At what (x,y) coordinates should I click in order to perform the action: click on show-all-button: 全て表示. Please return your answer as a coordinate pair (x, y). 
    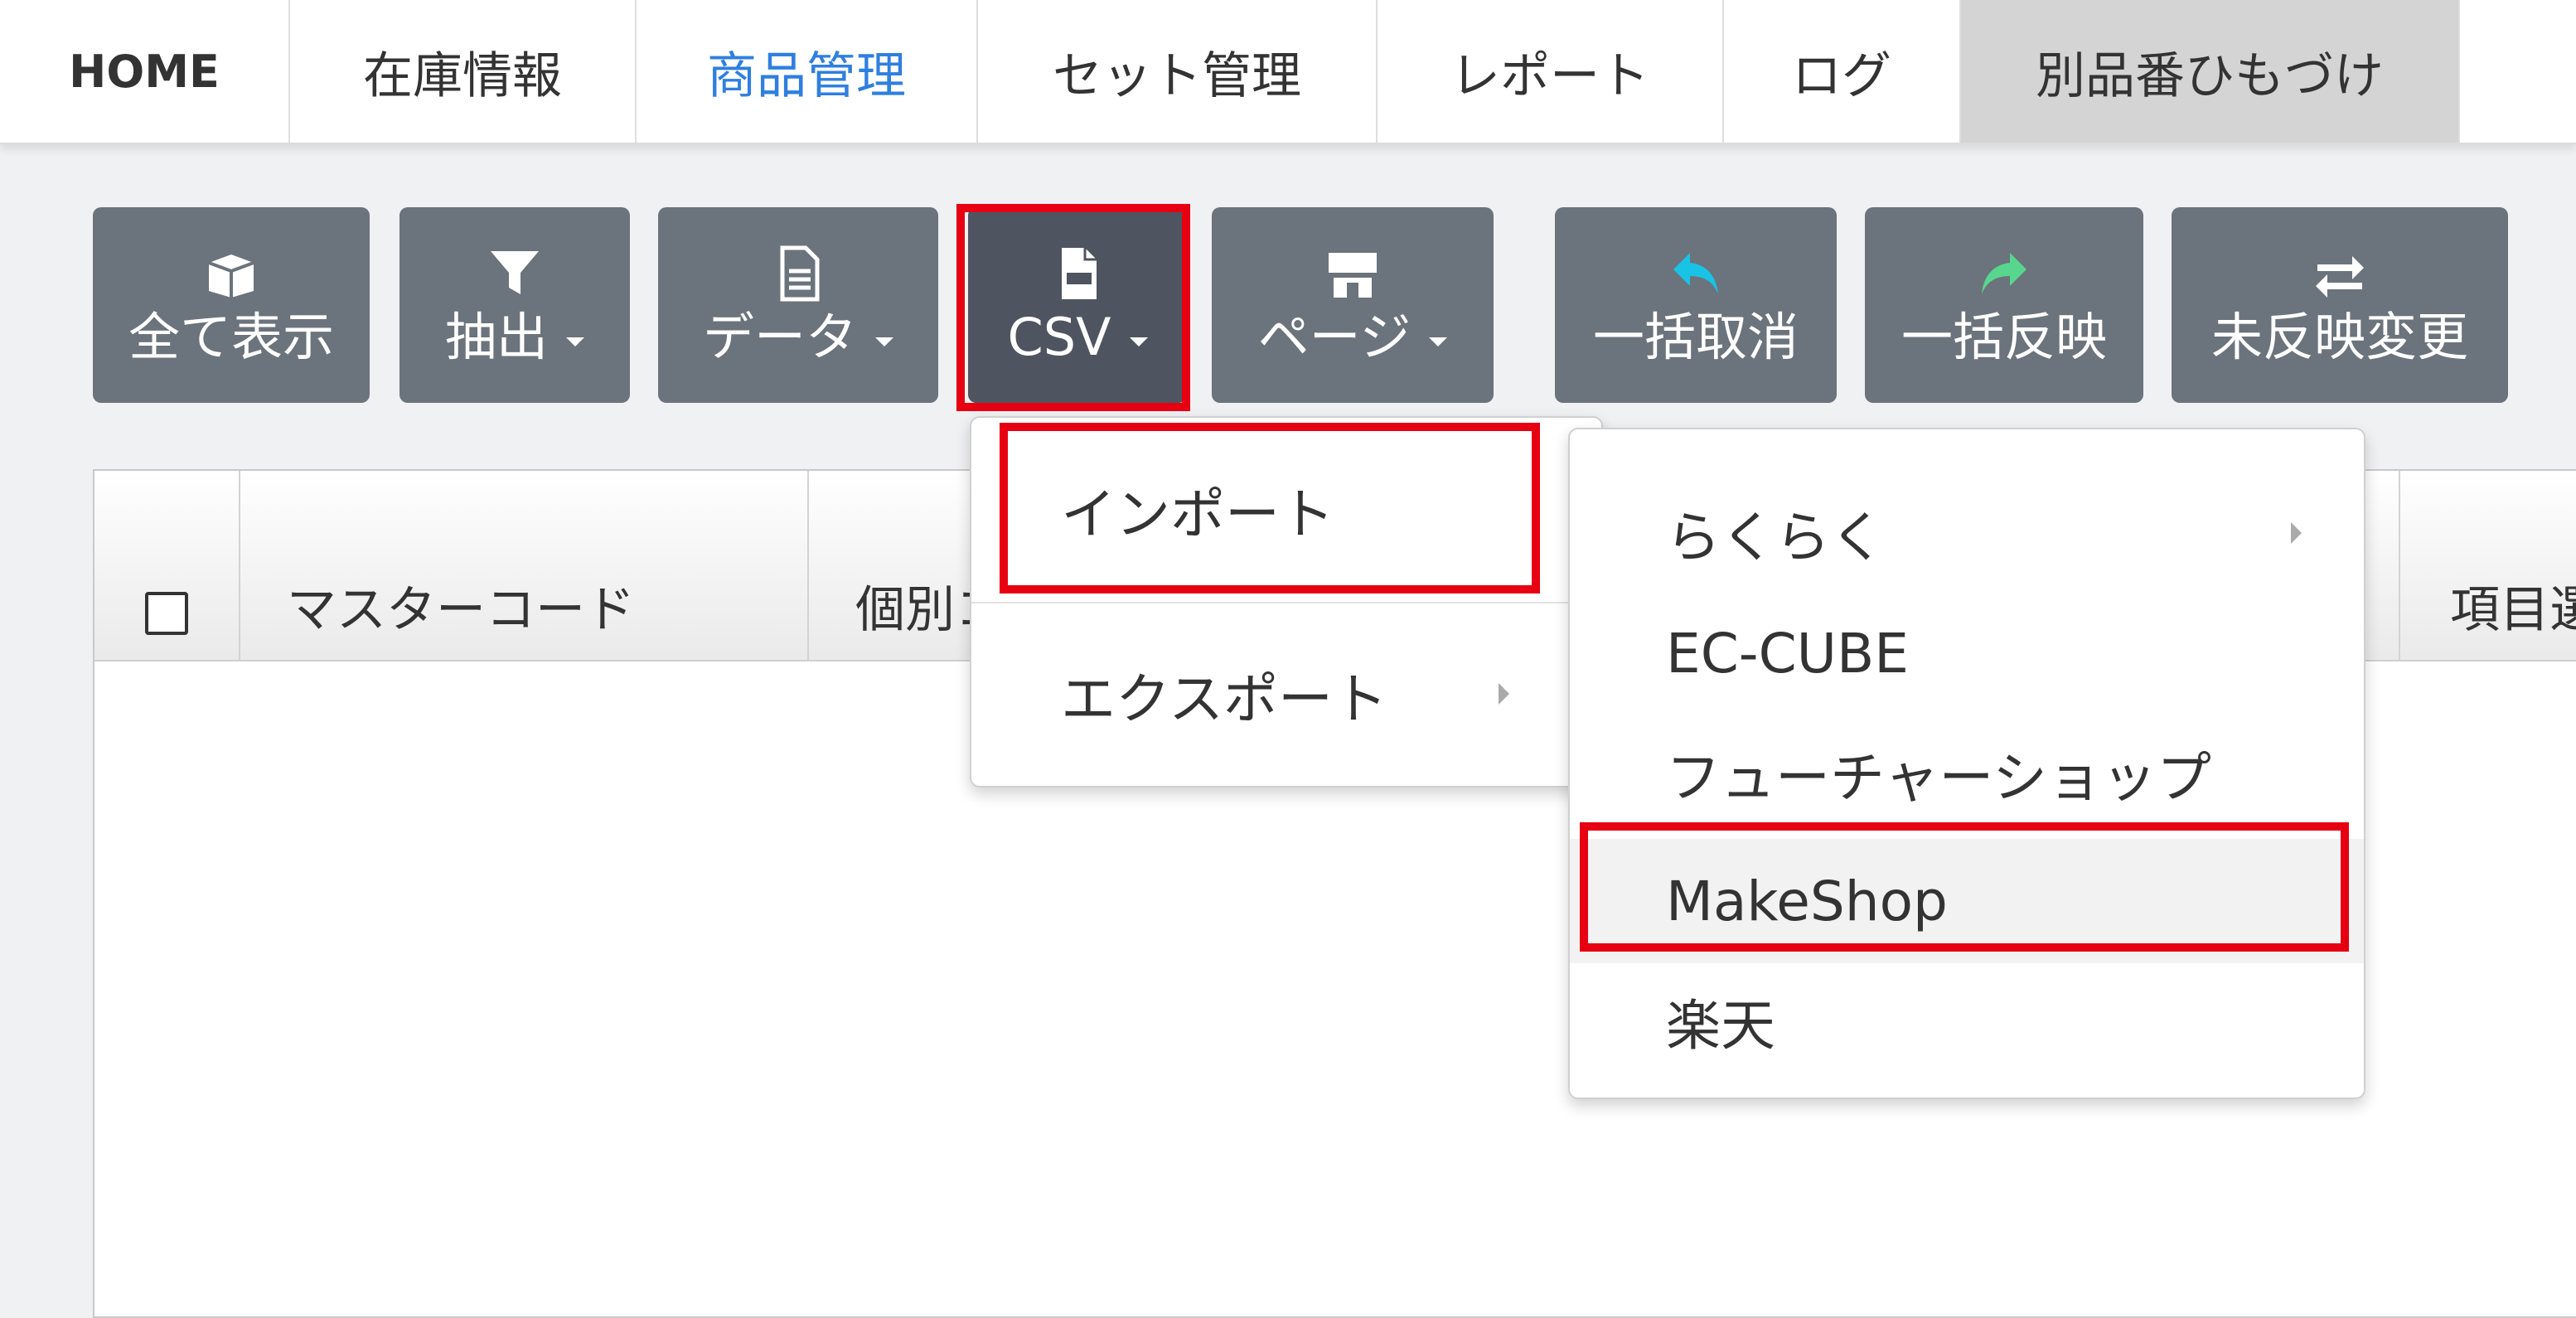
    Looking at the image, I should click on (232, 305).